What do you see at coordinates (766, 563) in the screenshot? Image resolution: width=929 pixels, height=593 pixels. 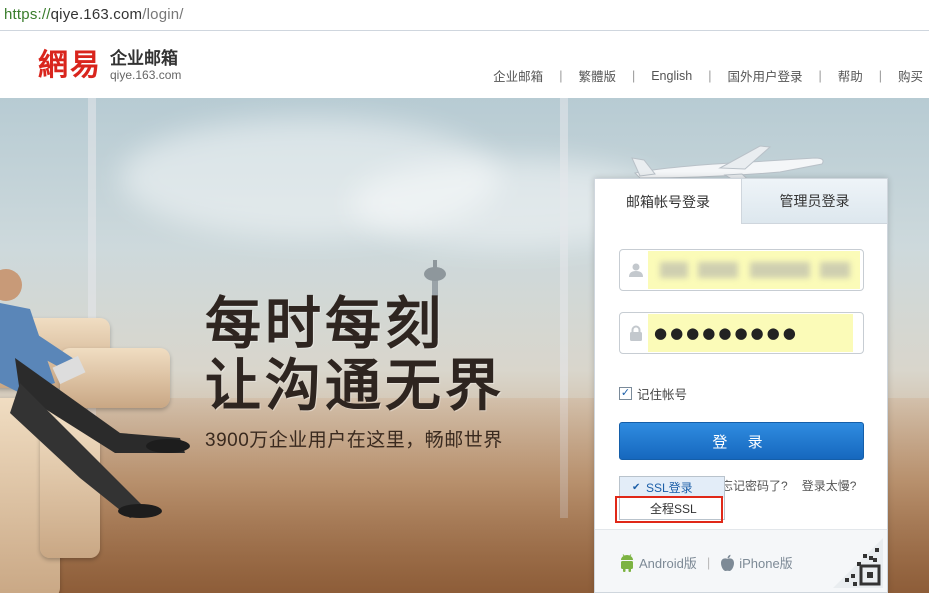 I see `iphone-app-label: iPhone版` at bounding box center [766, 563].